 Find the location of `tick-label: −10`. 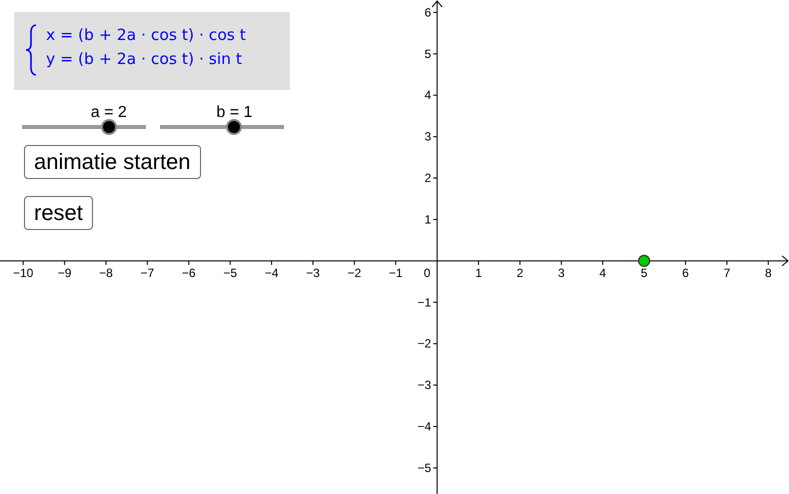

tick-label: −10 is located at coordinates (23, 273).